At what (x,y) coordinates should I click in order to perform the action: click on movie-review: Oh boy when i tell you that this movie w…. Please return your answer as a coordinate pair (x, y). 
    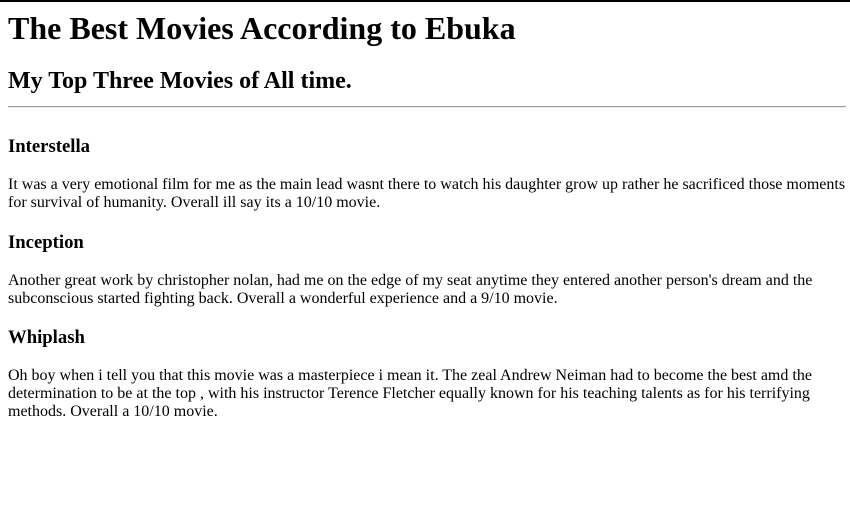
    Looking at the image, I should click on (410, 393).